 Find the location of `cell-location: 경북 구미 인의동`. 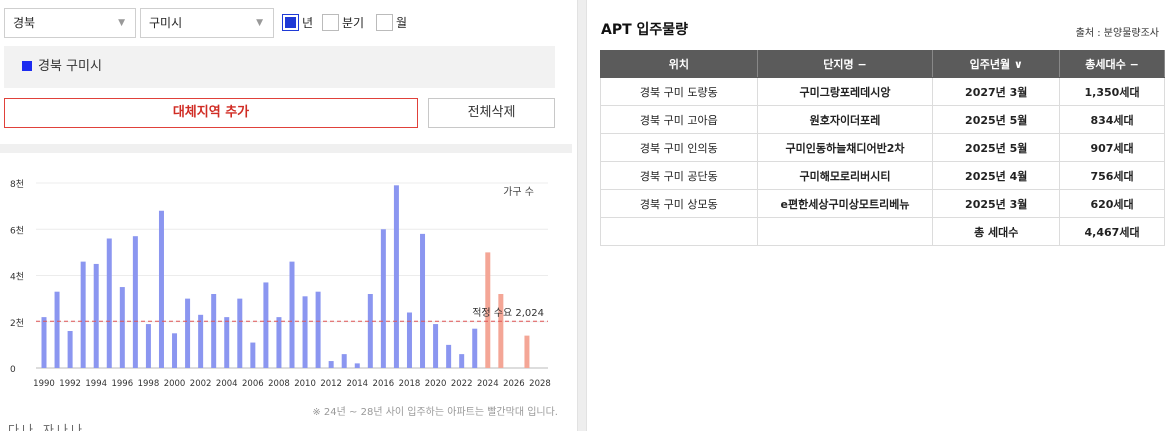

cell-location: 경북 구미 인의동 is located at coordinates (679, 147).